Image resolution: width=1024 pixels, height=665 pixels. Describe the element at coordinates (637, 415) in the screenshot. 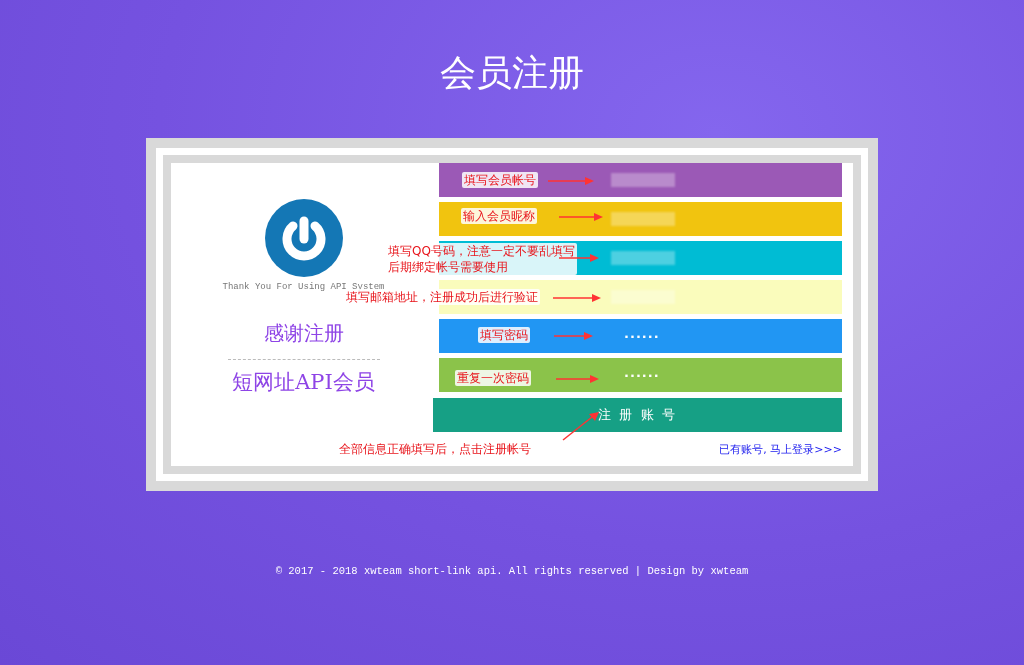

I see `register-button: 注 册 账 号` at that location.